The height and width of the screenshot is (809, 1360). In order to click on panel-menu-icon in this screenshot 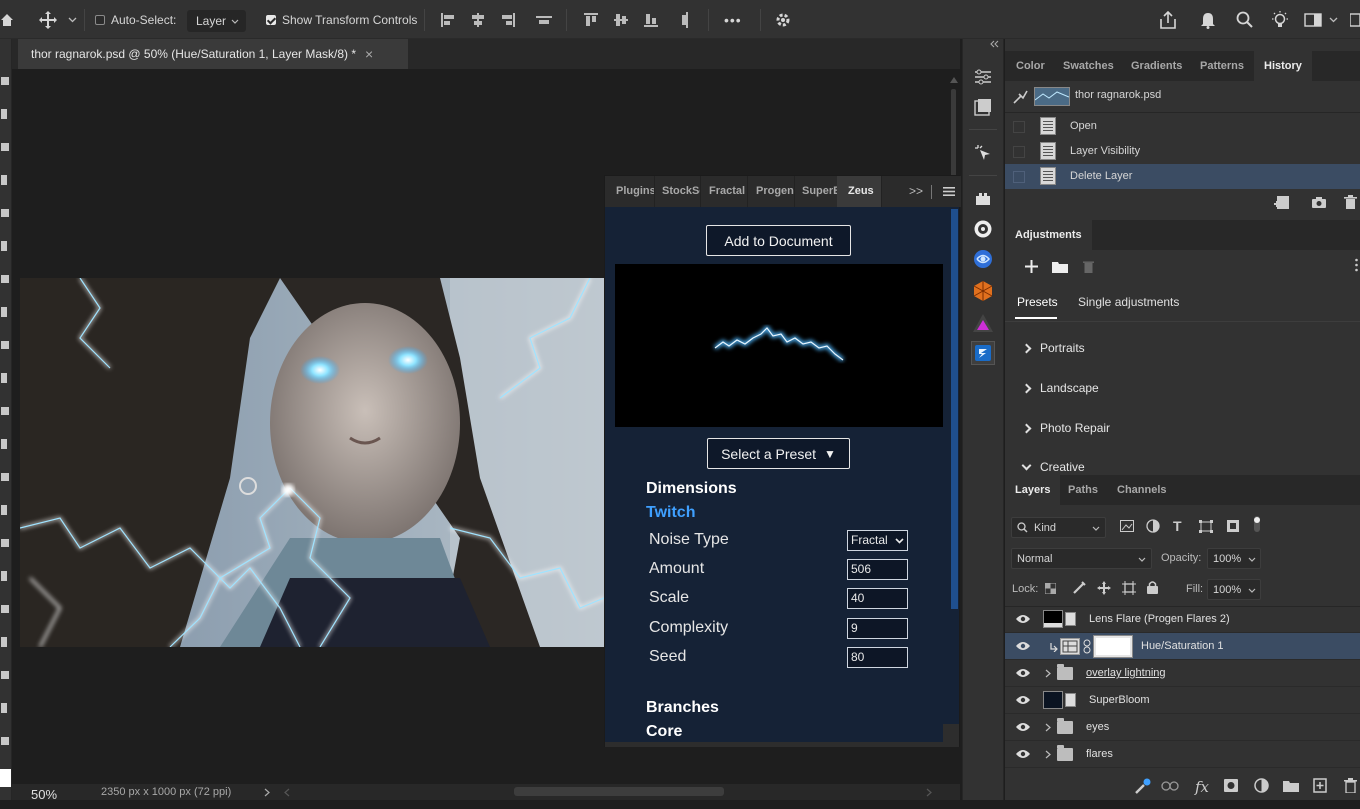, I will do `click(949, 191)`.